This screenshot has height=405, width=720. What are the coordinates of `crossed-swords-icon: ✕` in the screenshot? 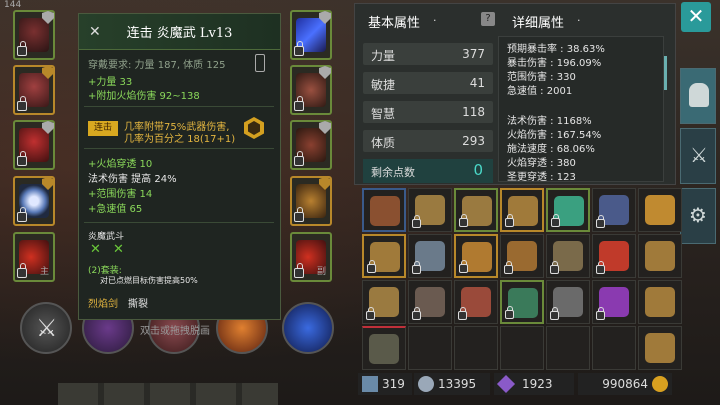 It's located at (118, 249).